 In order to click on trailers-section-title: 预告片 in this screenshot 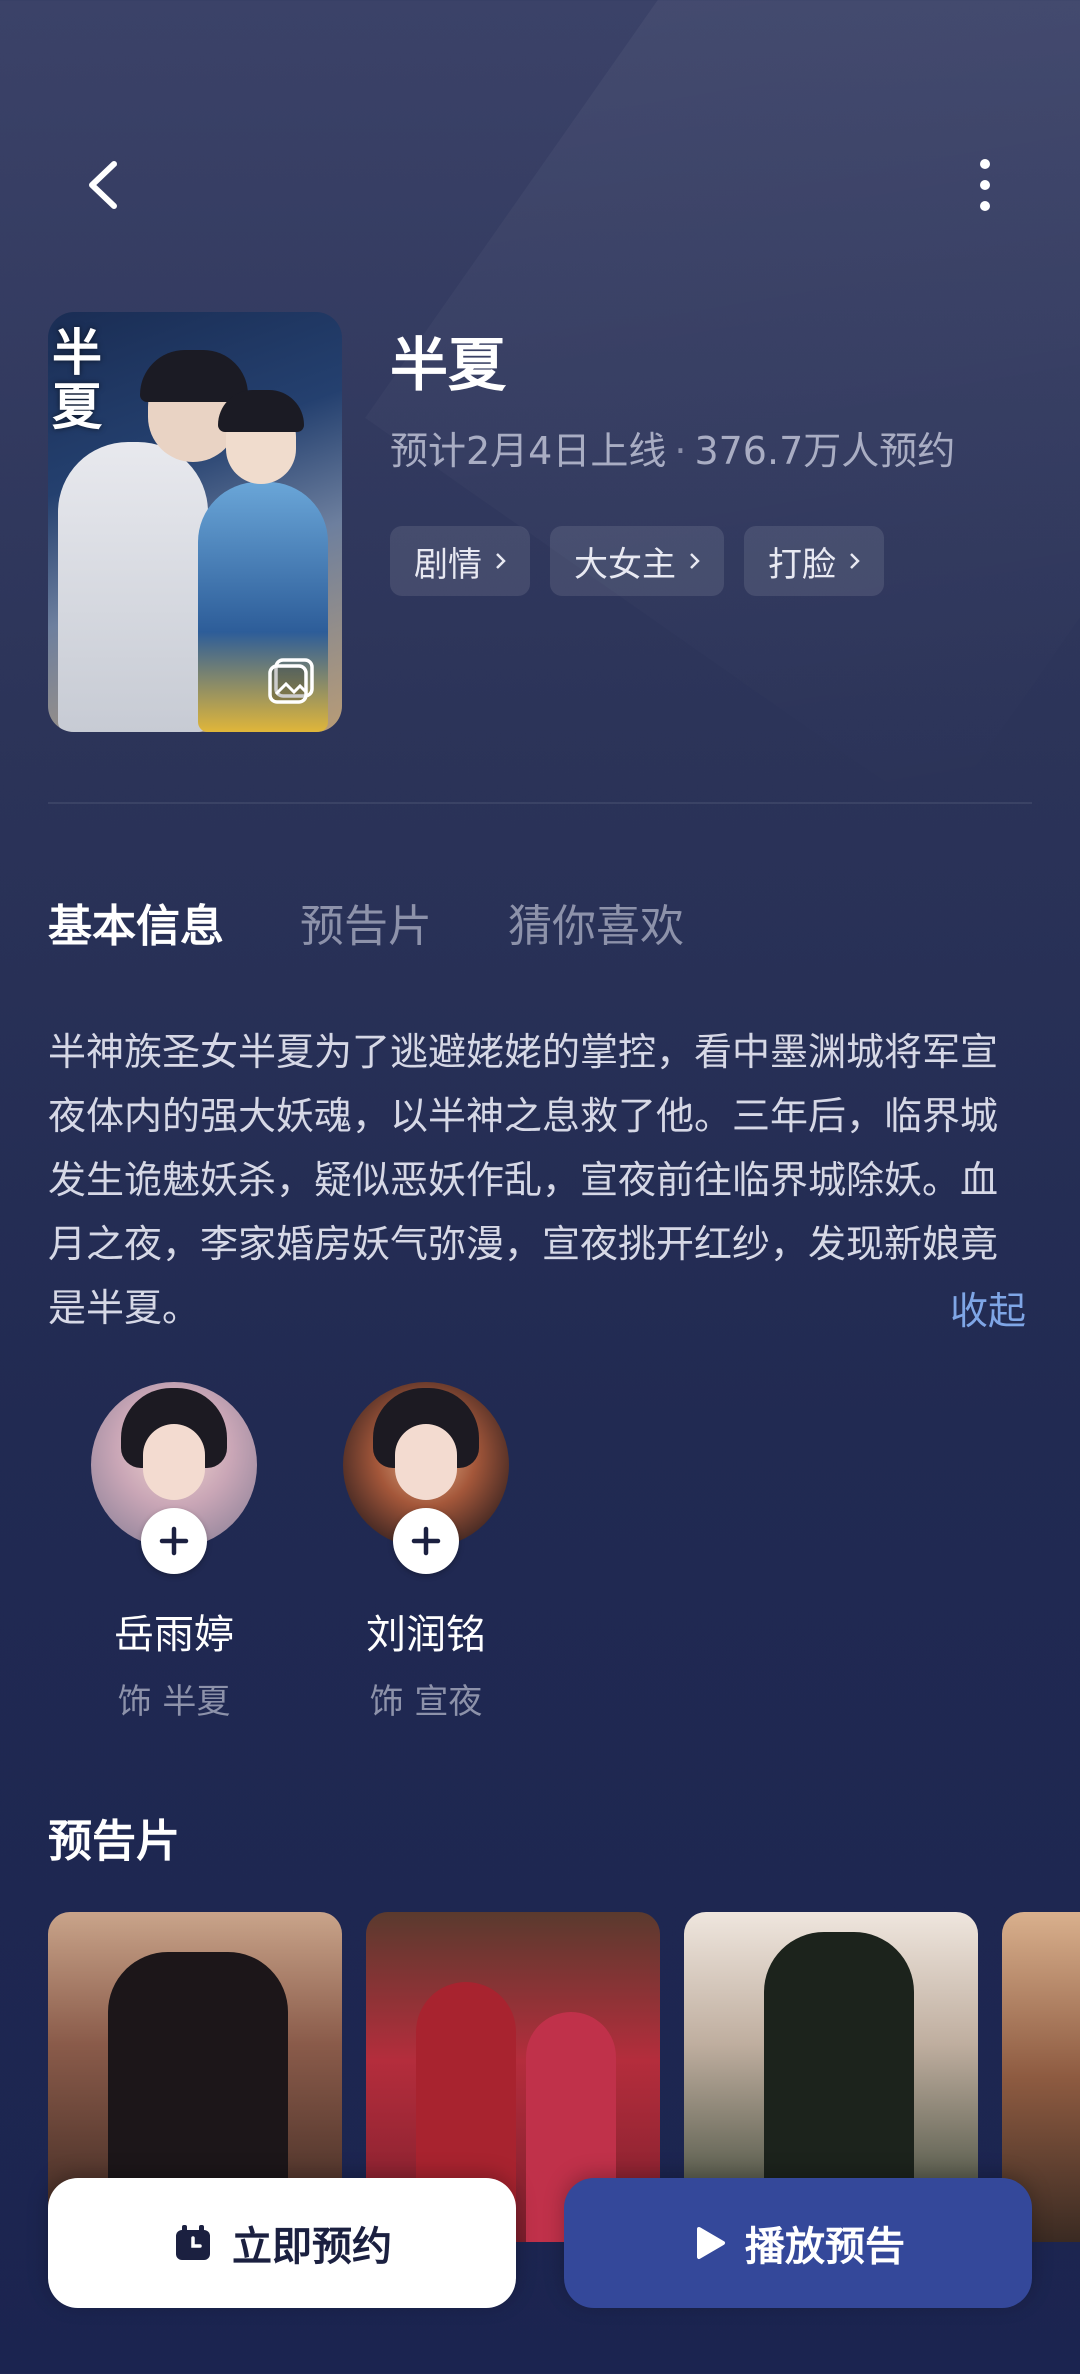, I will do `click(114, 1841)`.